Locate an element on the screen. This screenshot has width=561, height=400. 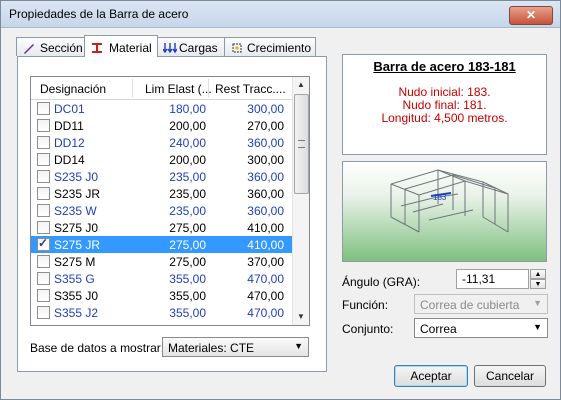
rest-tracc-cell: 300,00 is located at coordinates (265, 109).